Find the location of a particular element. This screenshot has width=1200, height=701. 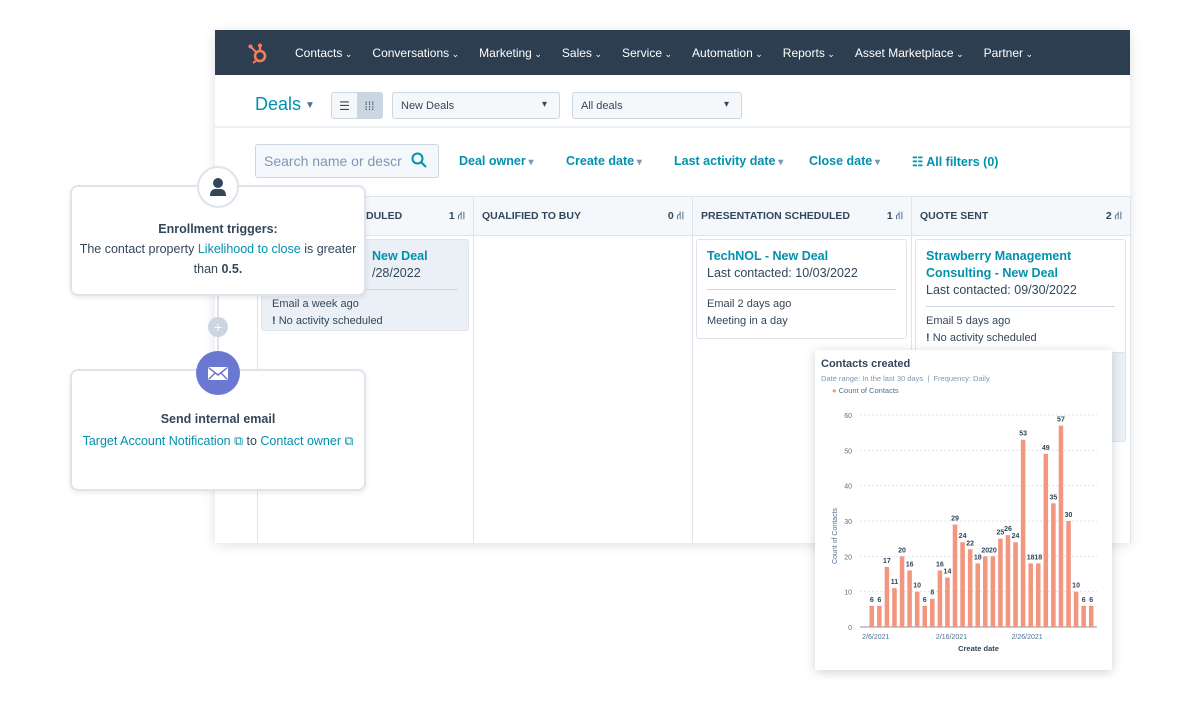

nav-item: Reports is located at coordinates (809, 53).